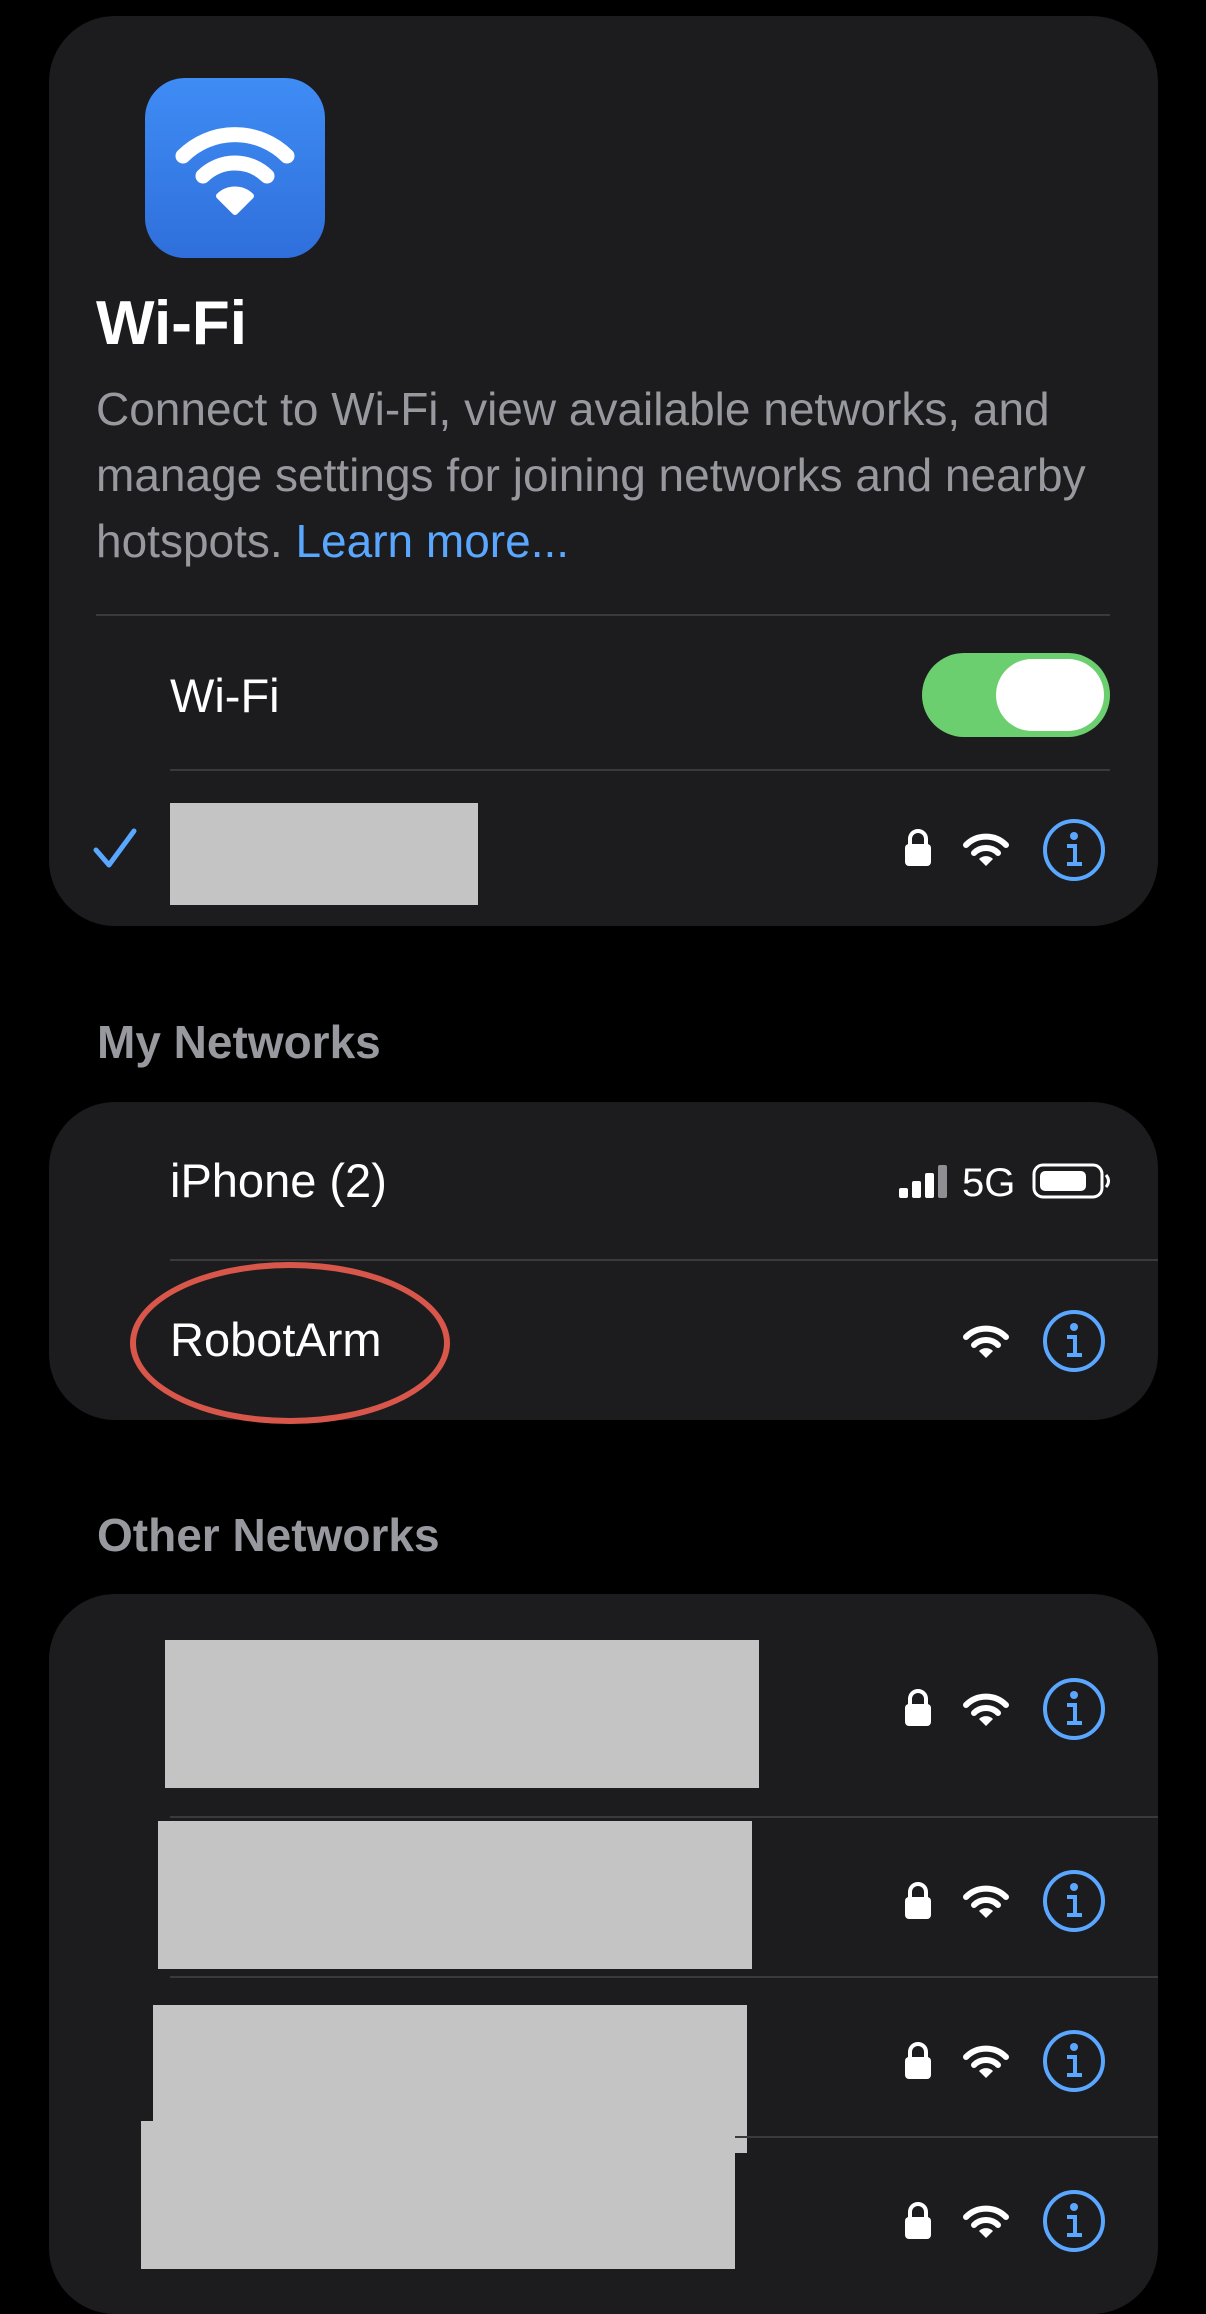 This screenshot has width=1206, height=2314. I want to click on my-networks-card, so click(603, 1261).